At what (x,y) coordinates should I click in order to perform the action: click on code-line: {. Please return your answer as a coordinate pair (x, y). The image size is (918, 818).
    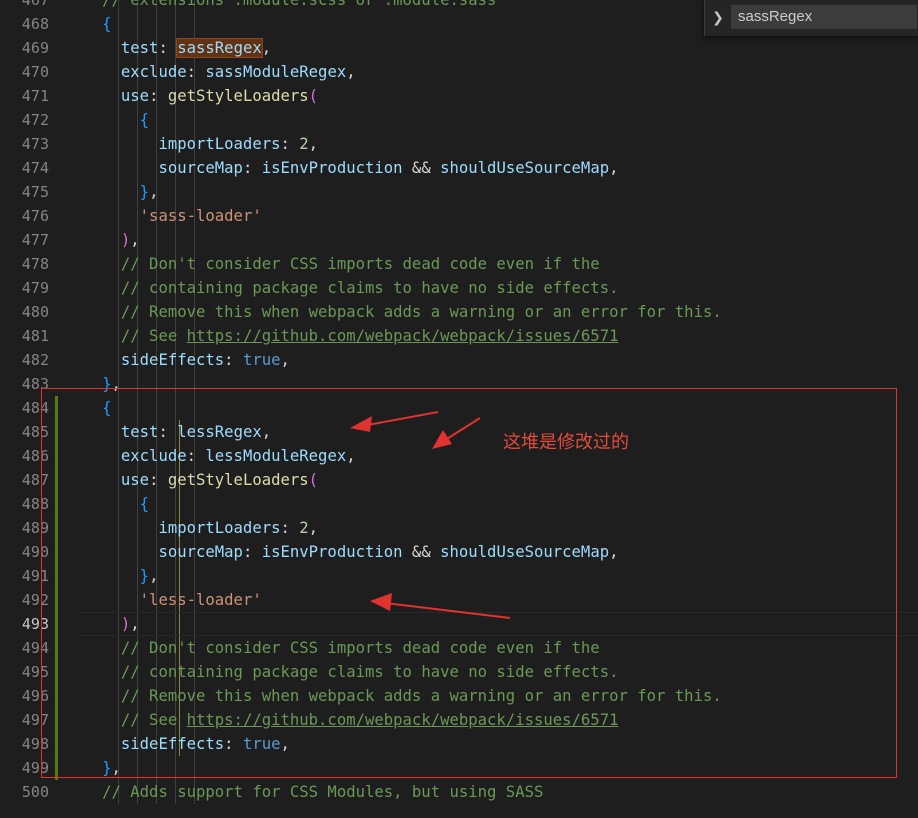
    Looking at the image, I should click on (459, 120).